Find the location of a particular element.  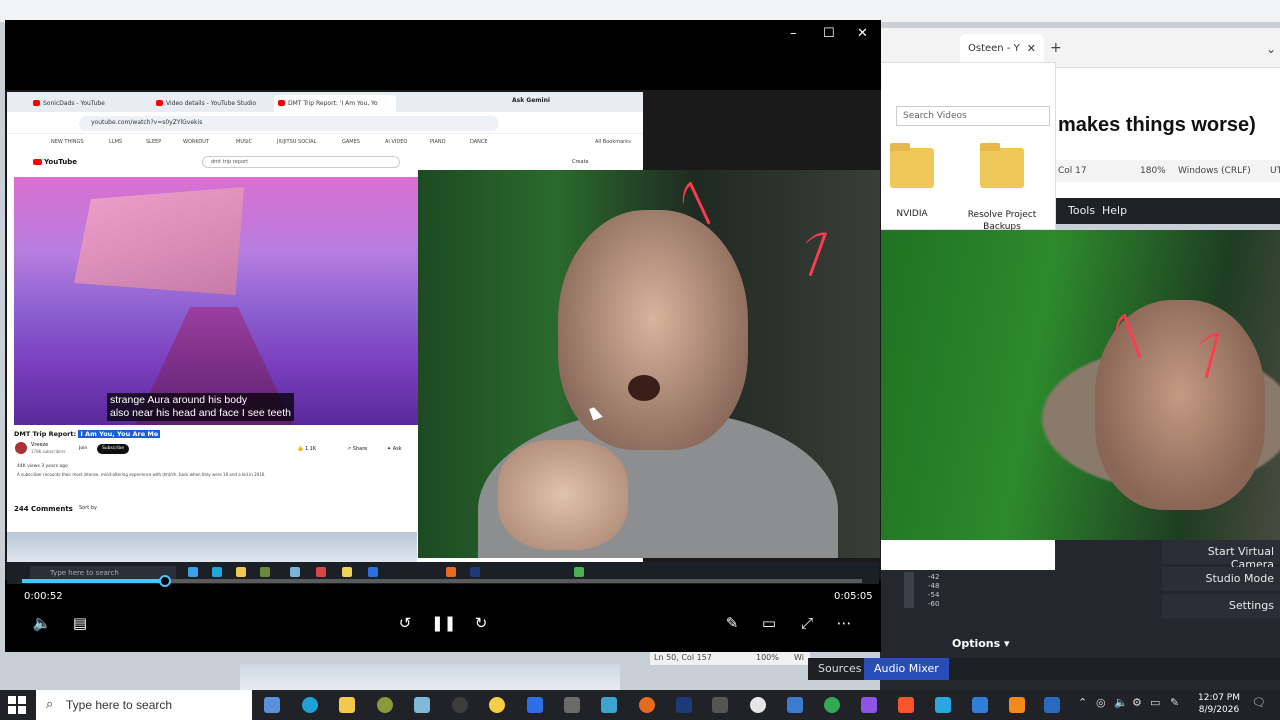

forward-30-icon: ↻ is located at coordinates (481, 624).